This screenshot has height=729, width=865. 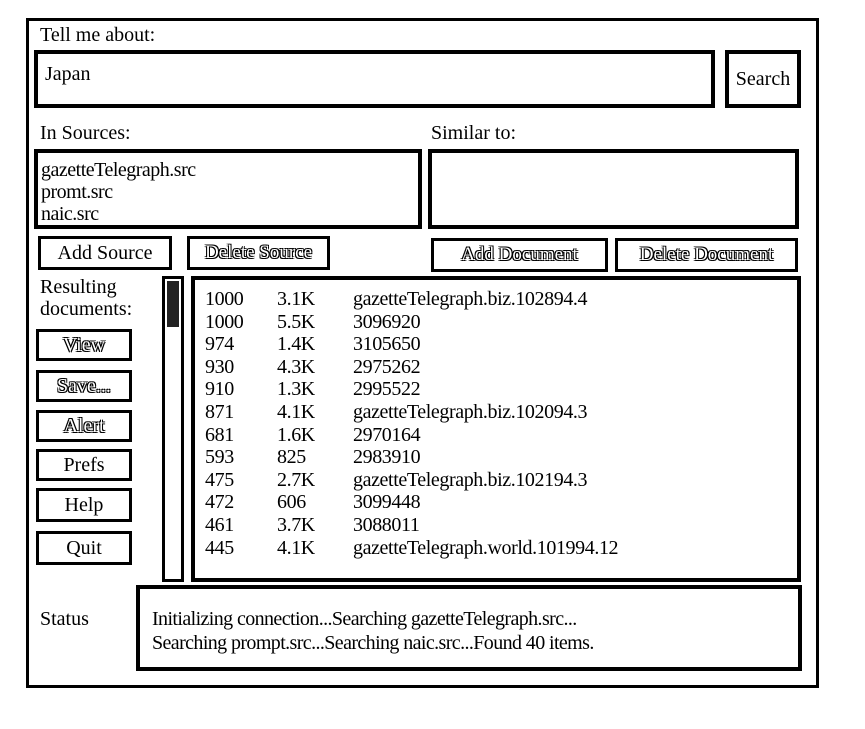 I want to click on quit-button: Quit, so click(x=84, y=548).